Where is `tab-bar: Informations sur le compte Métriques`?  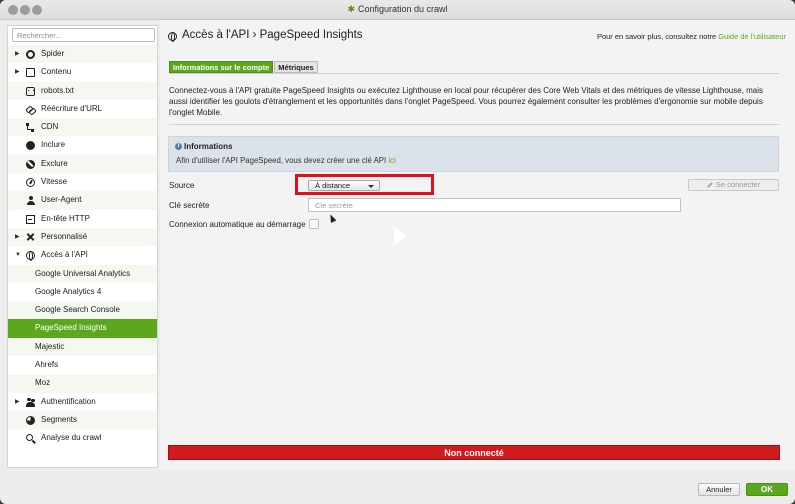
tab-bar: Informations sur le compte Métriques is located at coordinates (244, 67).